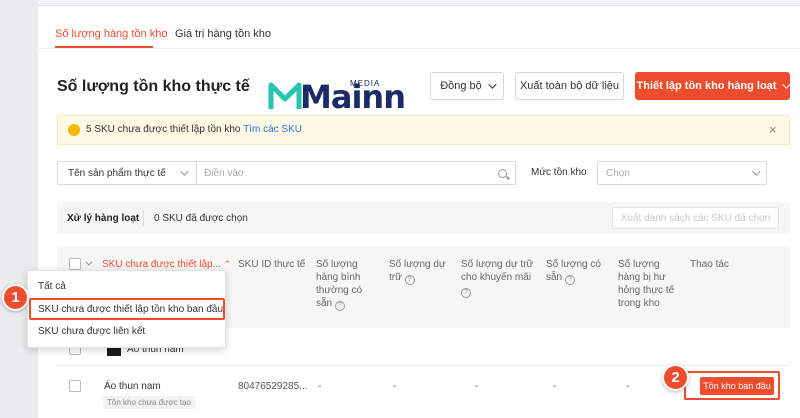 The height and width of the screenshot is (418, 800). What do you see at coordinates (89, 263) in the screenshot?
I see `checkbox-chevron-down-icon` at bounding box center [89, 263].